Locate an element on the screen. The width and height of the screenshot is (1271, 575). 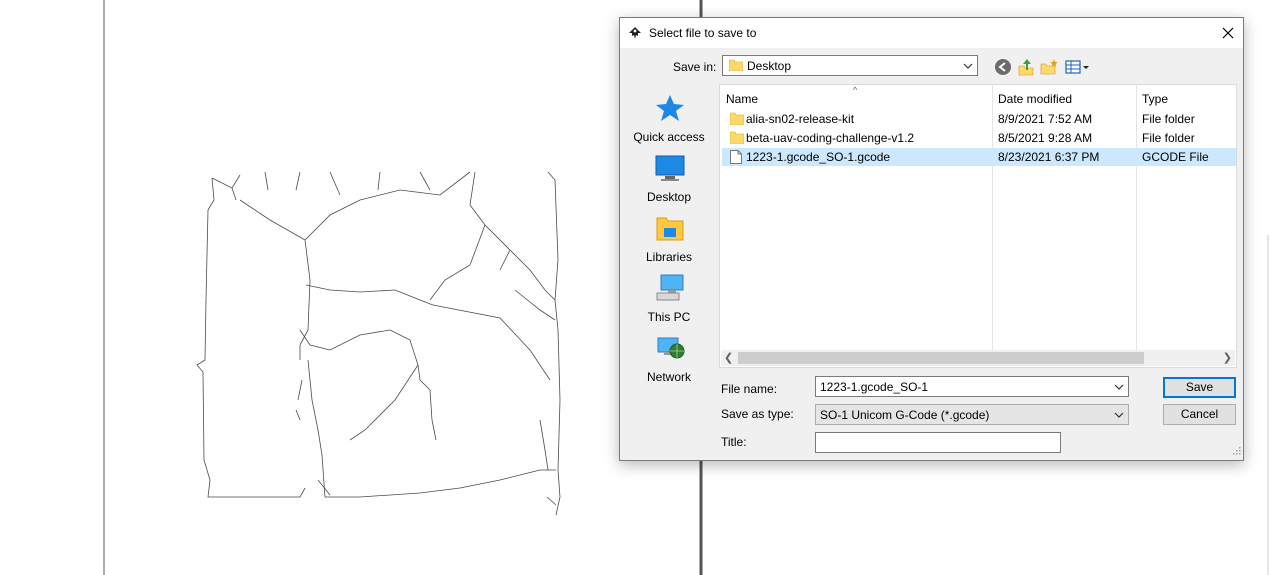
back-button is located at coordinates (1003, 67).